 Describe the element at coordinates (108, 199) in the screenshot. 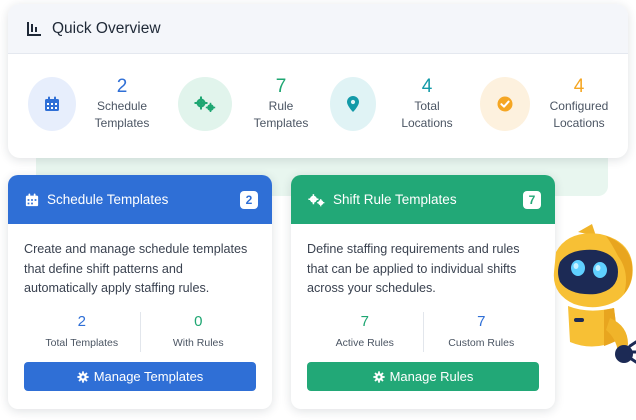

I see `card-title: Schedule Templates` at that location.